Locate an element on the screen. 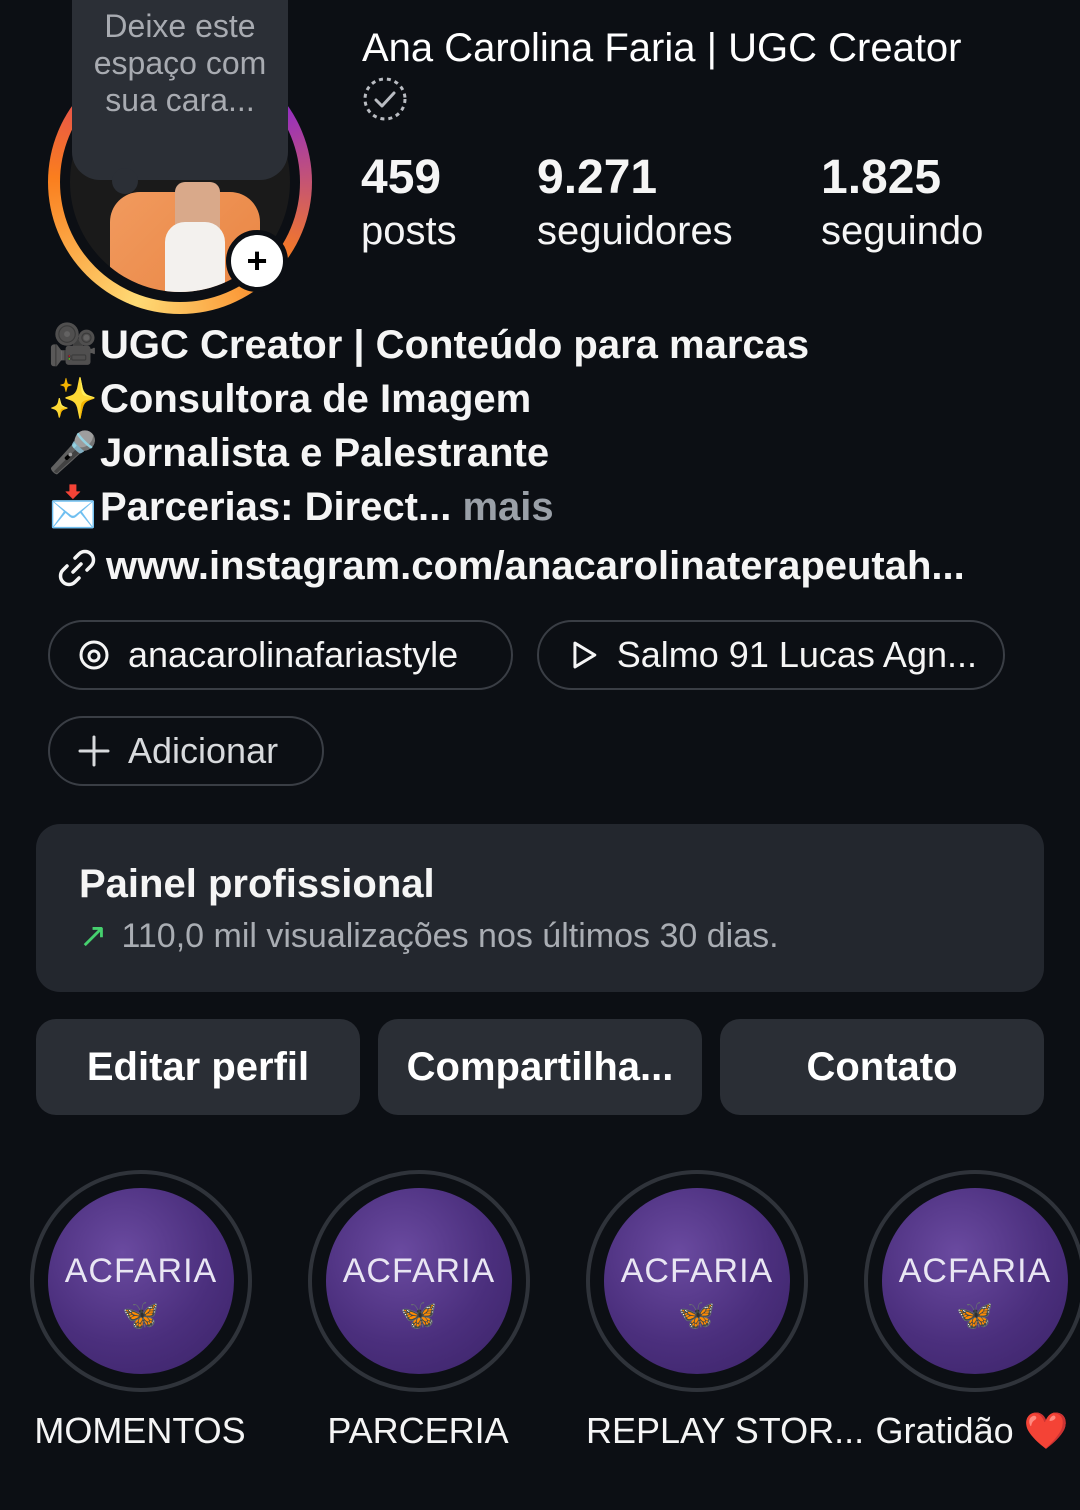 The height and width of the screenshot is (1510, 1080). bio-line: ✨Consultora de Imagem is located at coordinates (428, 399).